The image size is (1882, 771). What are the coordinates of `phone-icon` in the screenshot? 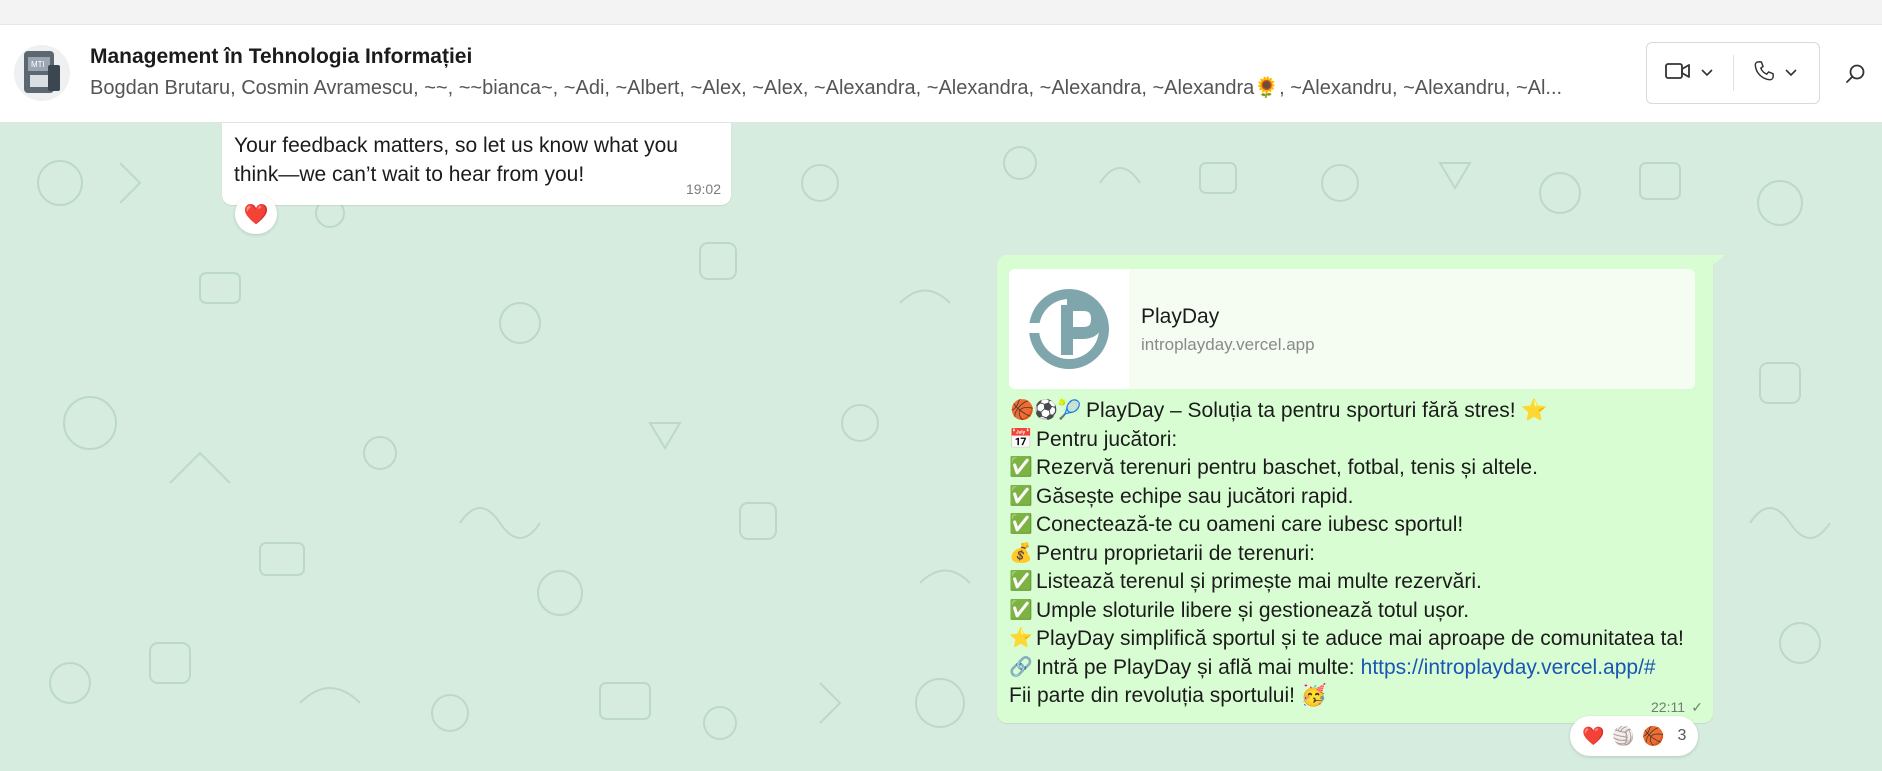 It's located at (1764, 73).